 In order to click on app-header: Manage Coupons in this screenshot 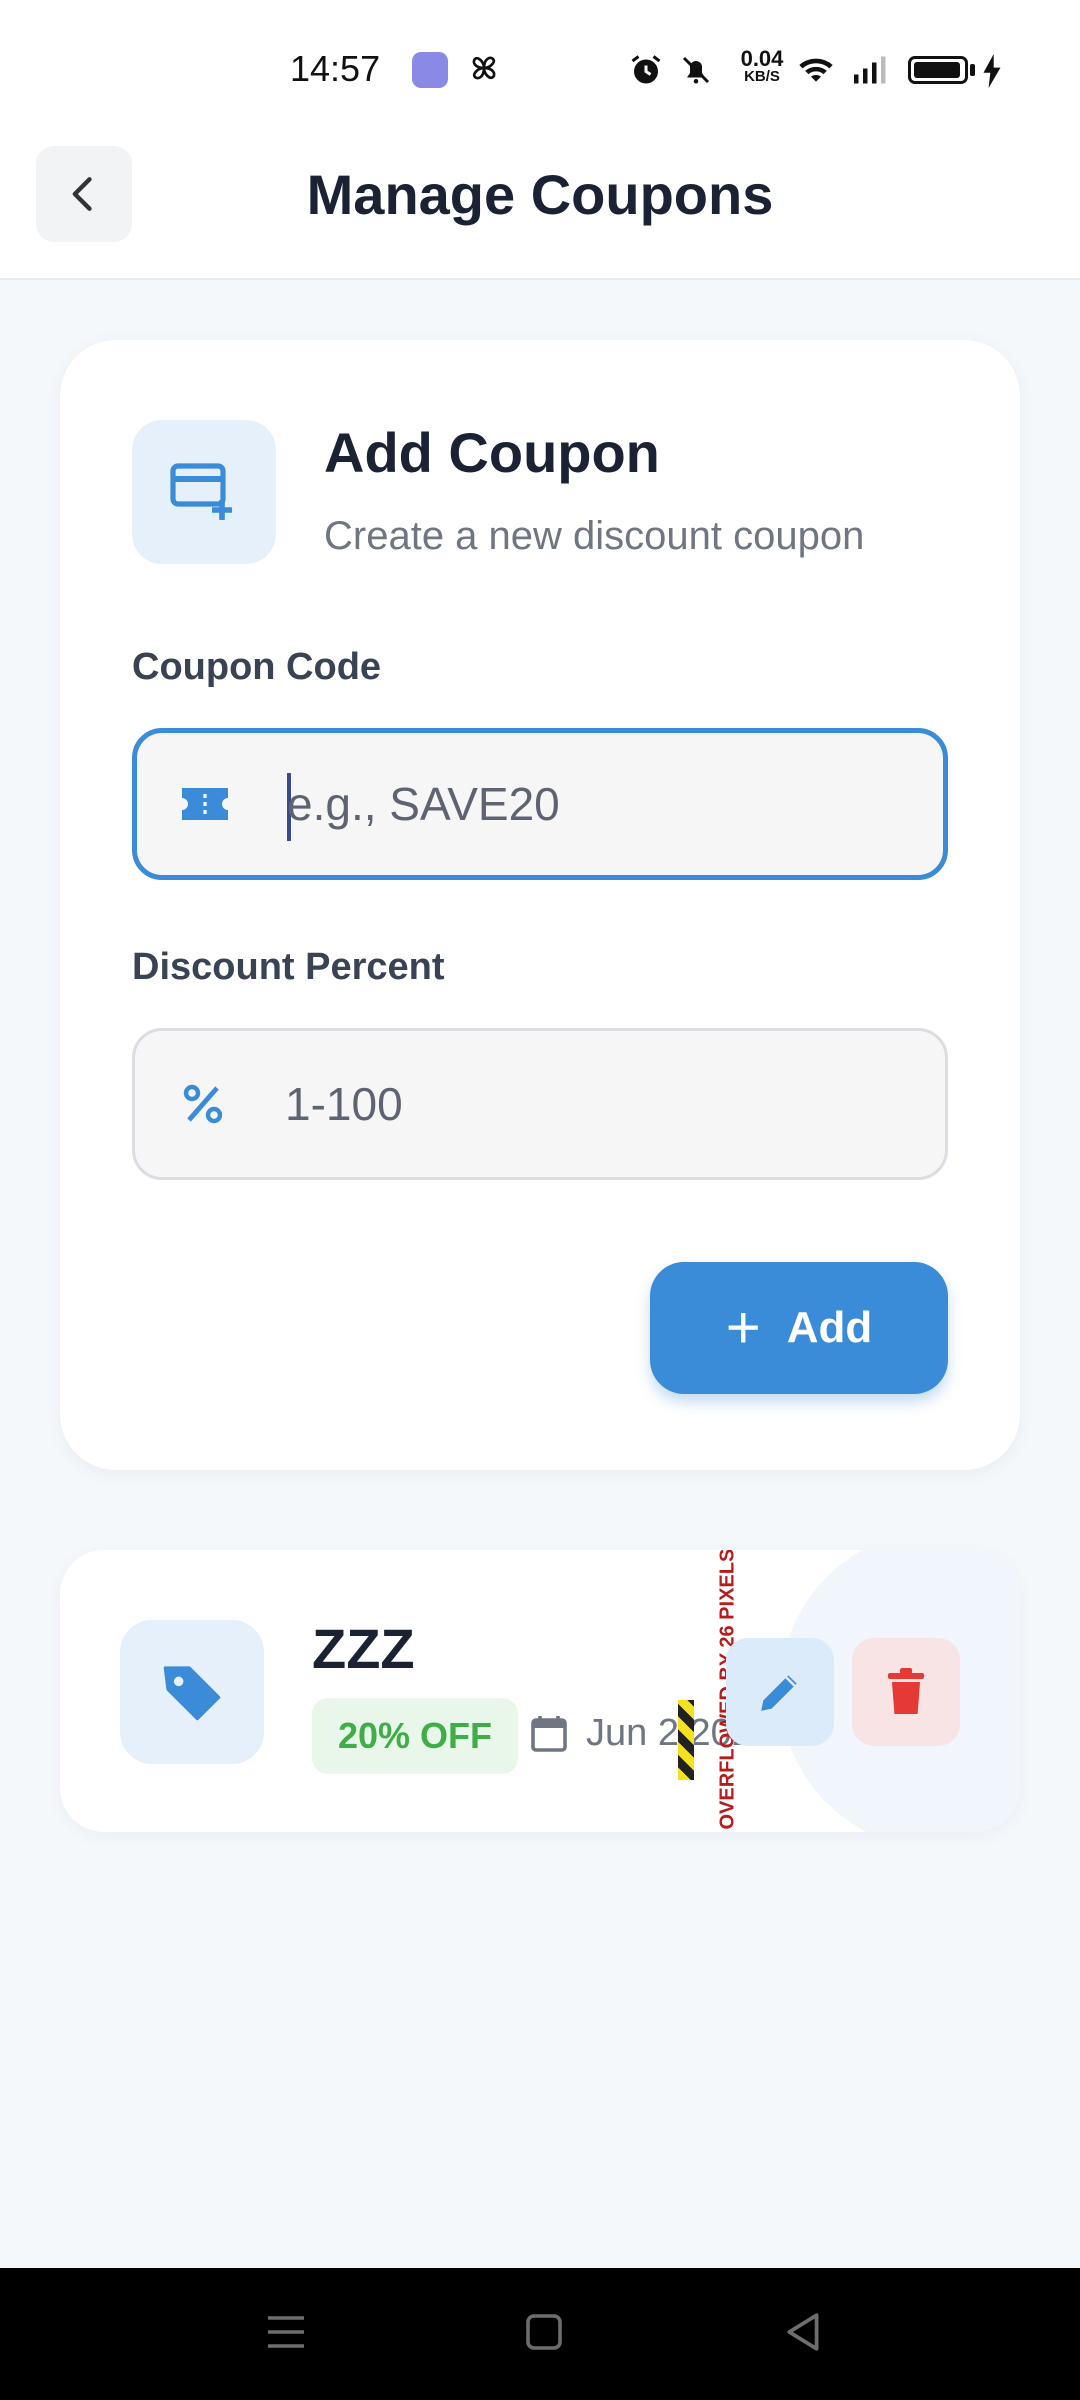, I will do `click(540, 210)`.